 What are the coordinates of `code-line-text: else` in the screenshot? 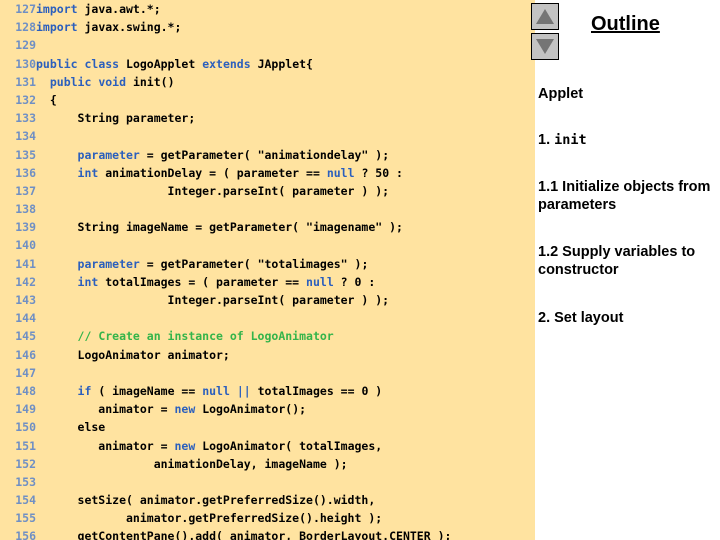 It's located at (71, 427).